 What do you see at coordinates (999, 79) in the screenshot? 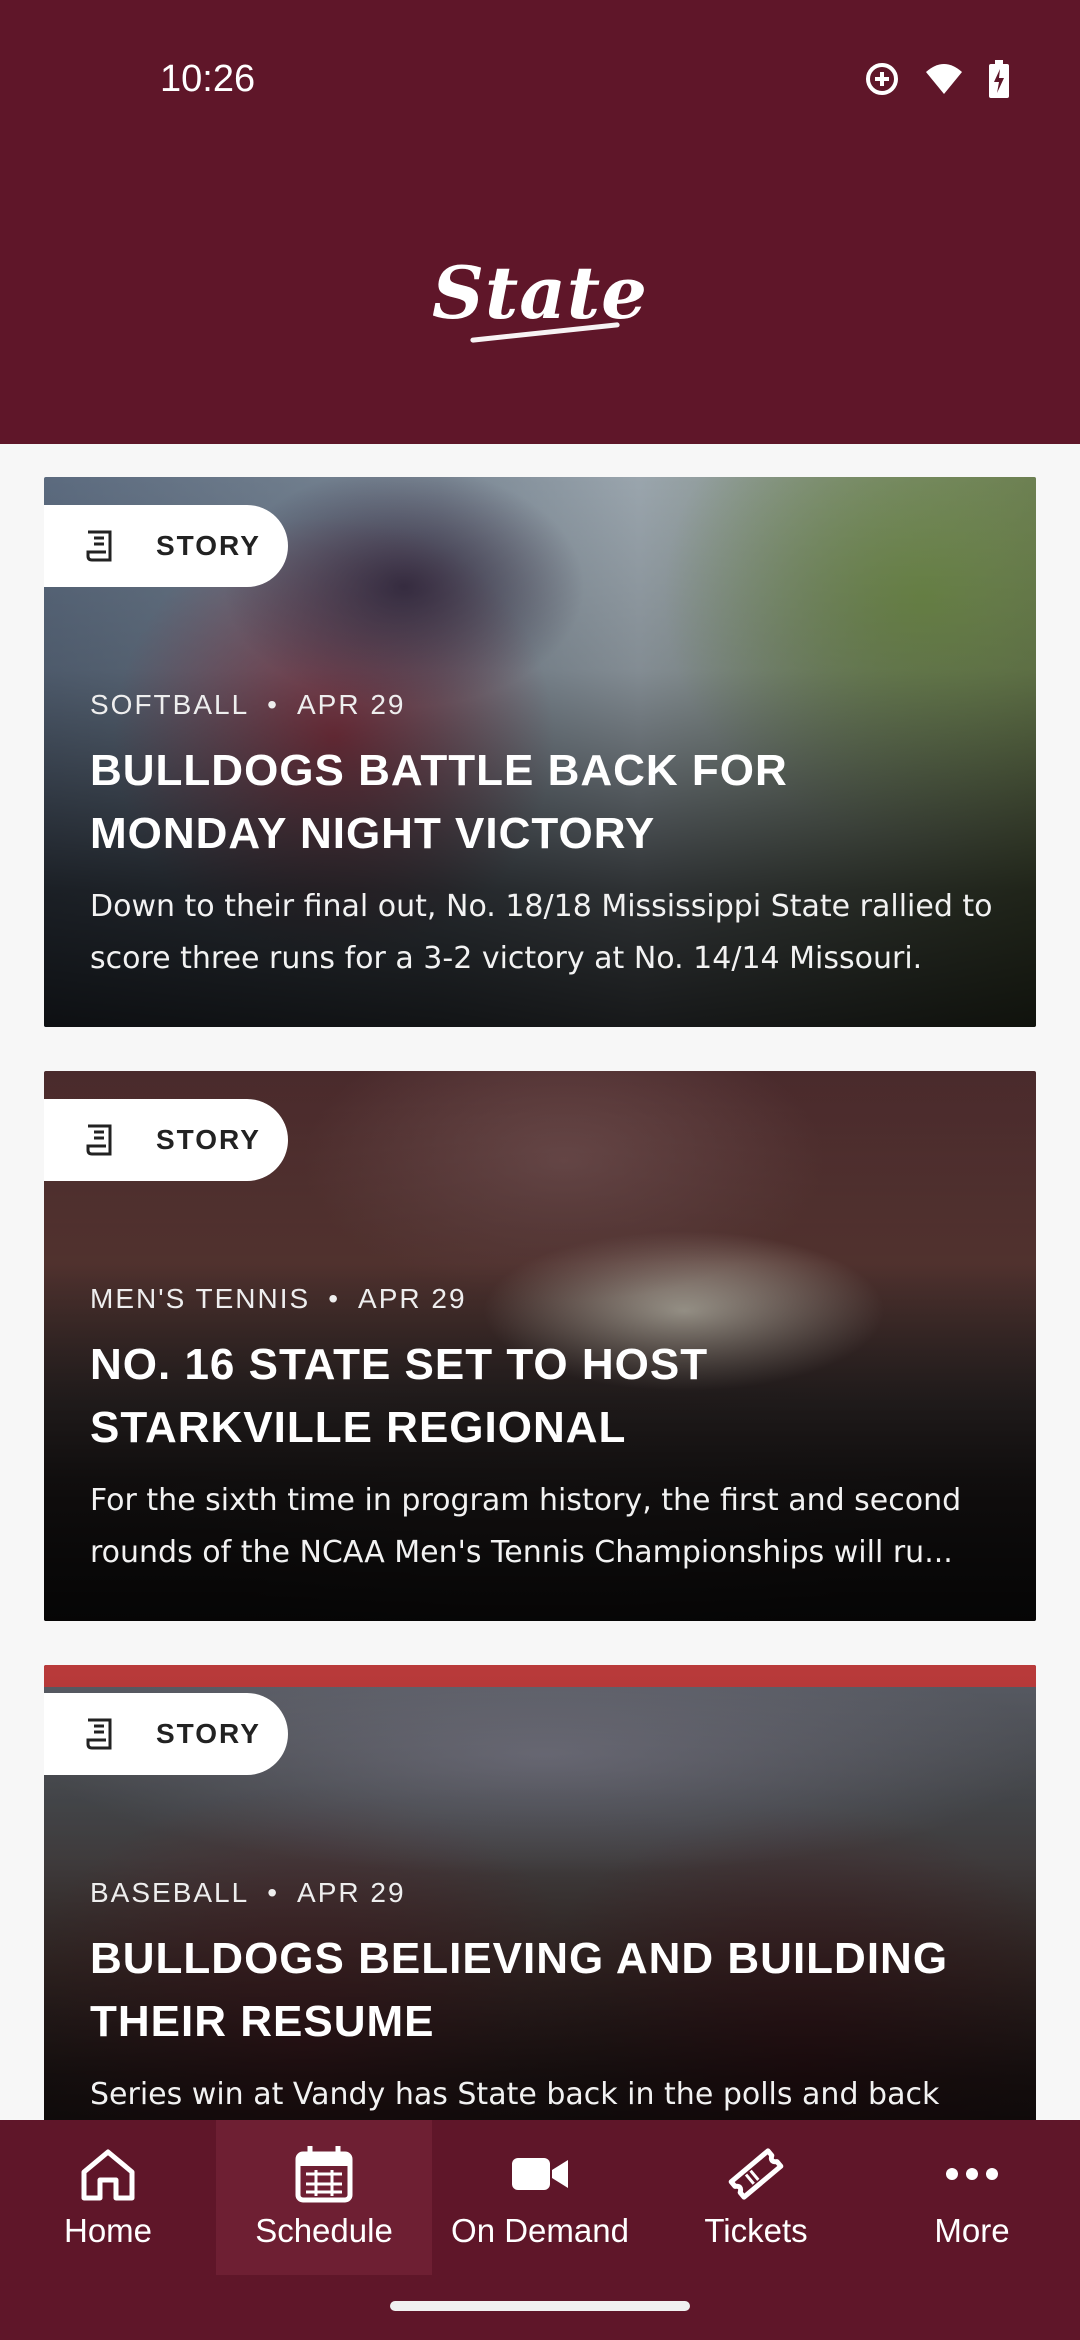
I see `battery-charging-icon` at bounding box center [999, 79].